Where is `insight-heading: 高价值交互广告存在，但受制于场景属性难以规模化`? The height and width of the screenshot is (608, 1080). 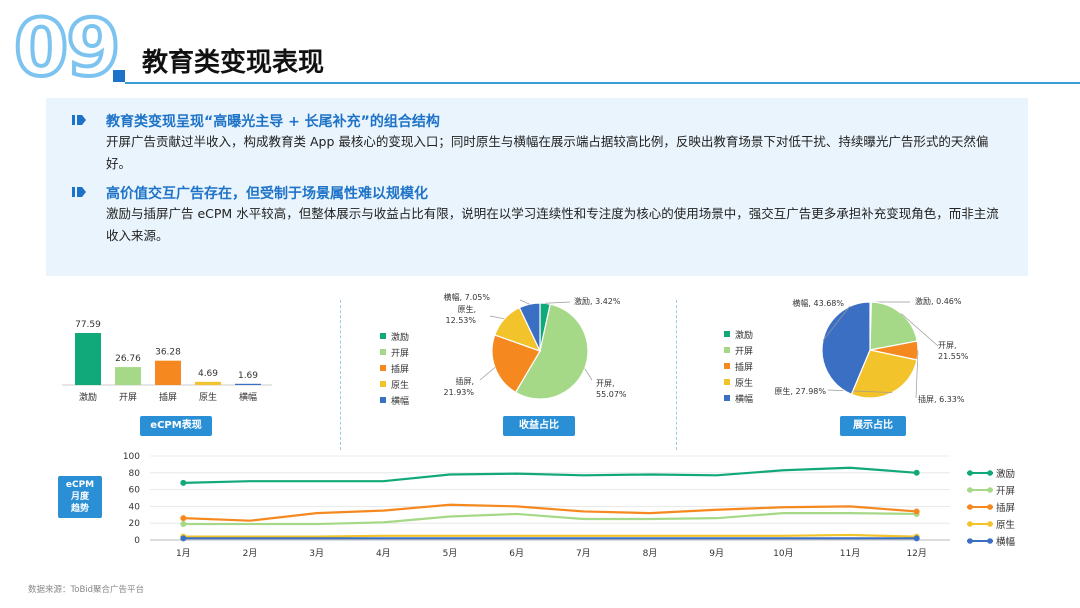
insight-heading: 高价值交互广告存在，但受制于场景属性难以规模化 is located at coordinates (267, 194).